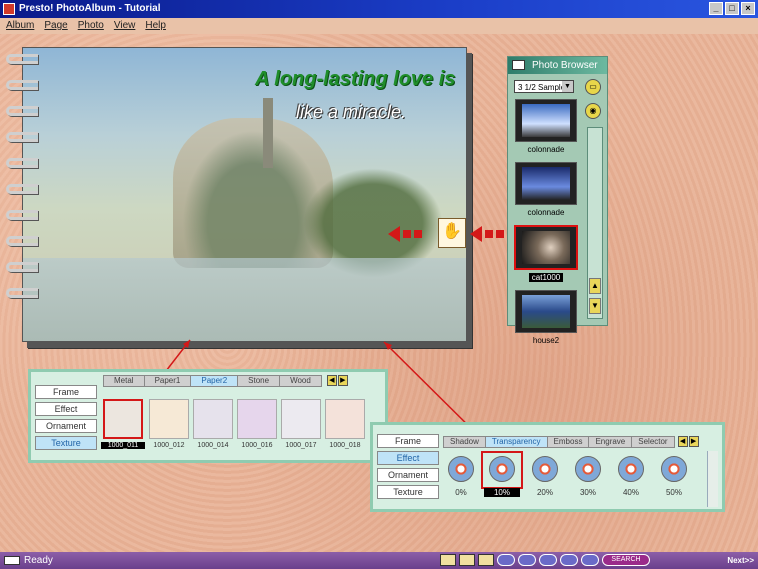 This screenshot has height=569, width=758. Describe the element at coordinates (630, 492) in the screenshot. I see `effect-label: 40%` at that location.